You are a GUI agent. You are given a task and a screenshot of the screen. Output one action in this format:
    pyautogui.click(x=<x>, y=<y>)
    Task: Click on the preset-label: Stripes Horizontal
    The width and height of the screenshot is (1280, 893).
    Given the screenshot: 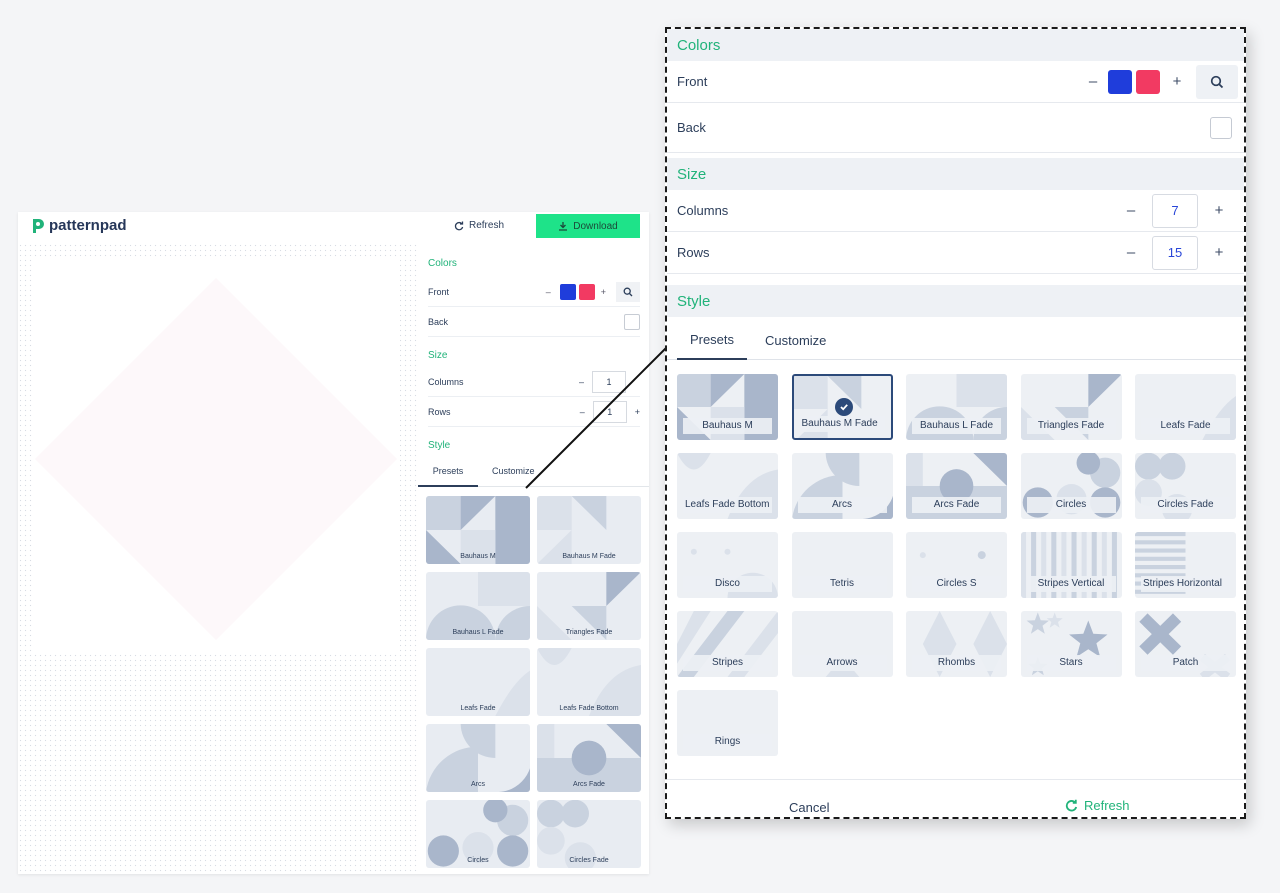 What is the action you would take?
    pyautogui.click(x=1185, y=584)
    